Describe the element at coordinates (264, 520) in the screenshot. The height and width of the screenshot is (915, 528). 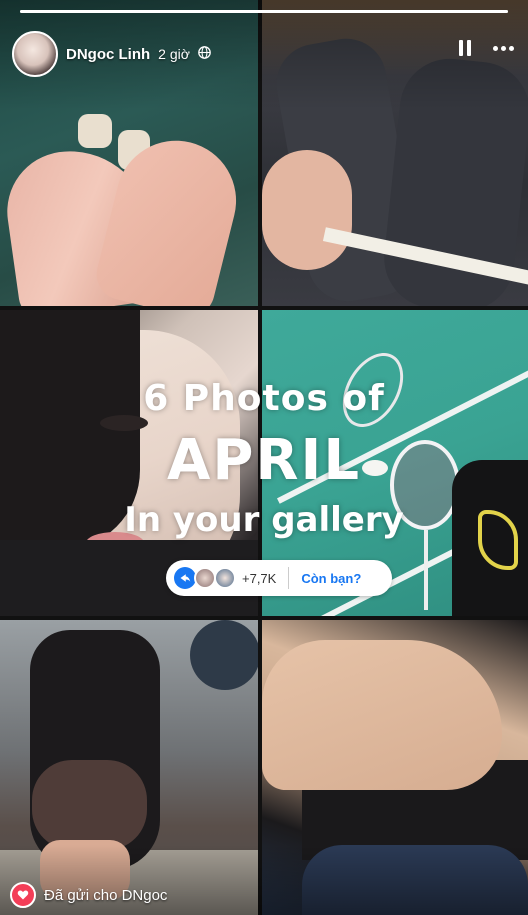
I see `headline-line-3: In your gallery` at that location.